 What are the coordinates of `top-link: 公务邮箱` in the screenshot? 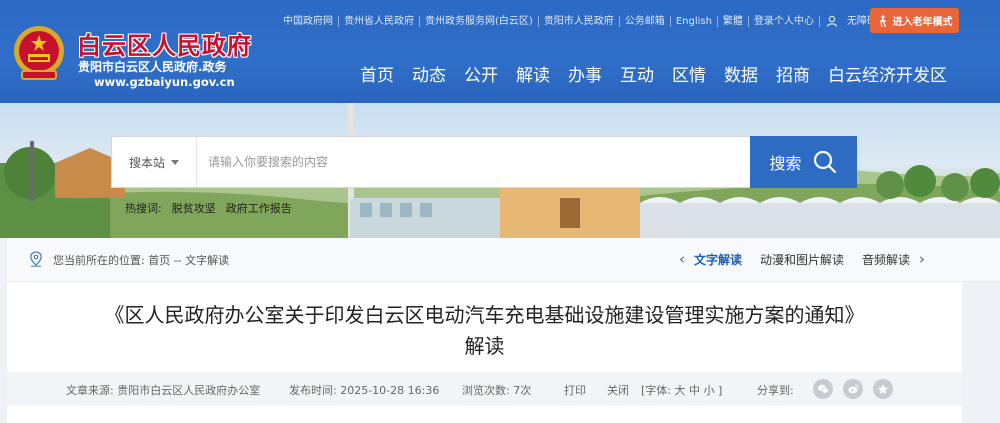 It's located at (645, 21).